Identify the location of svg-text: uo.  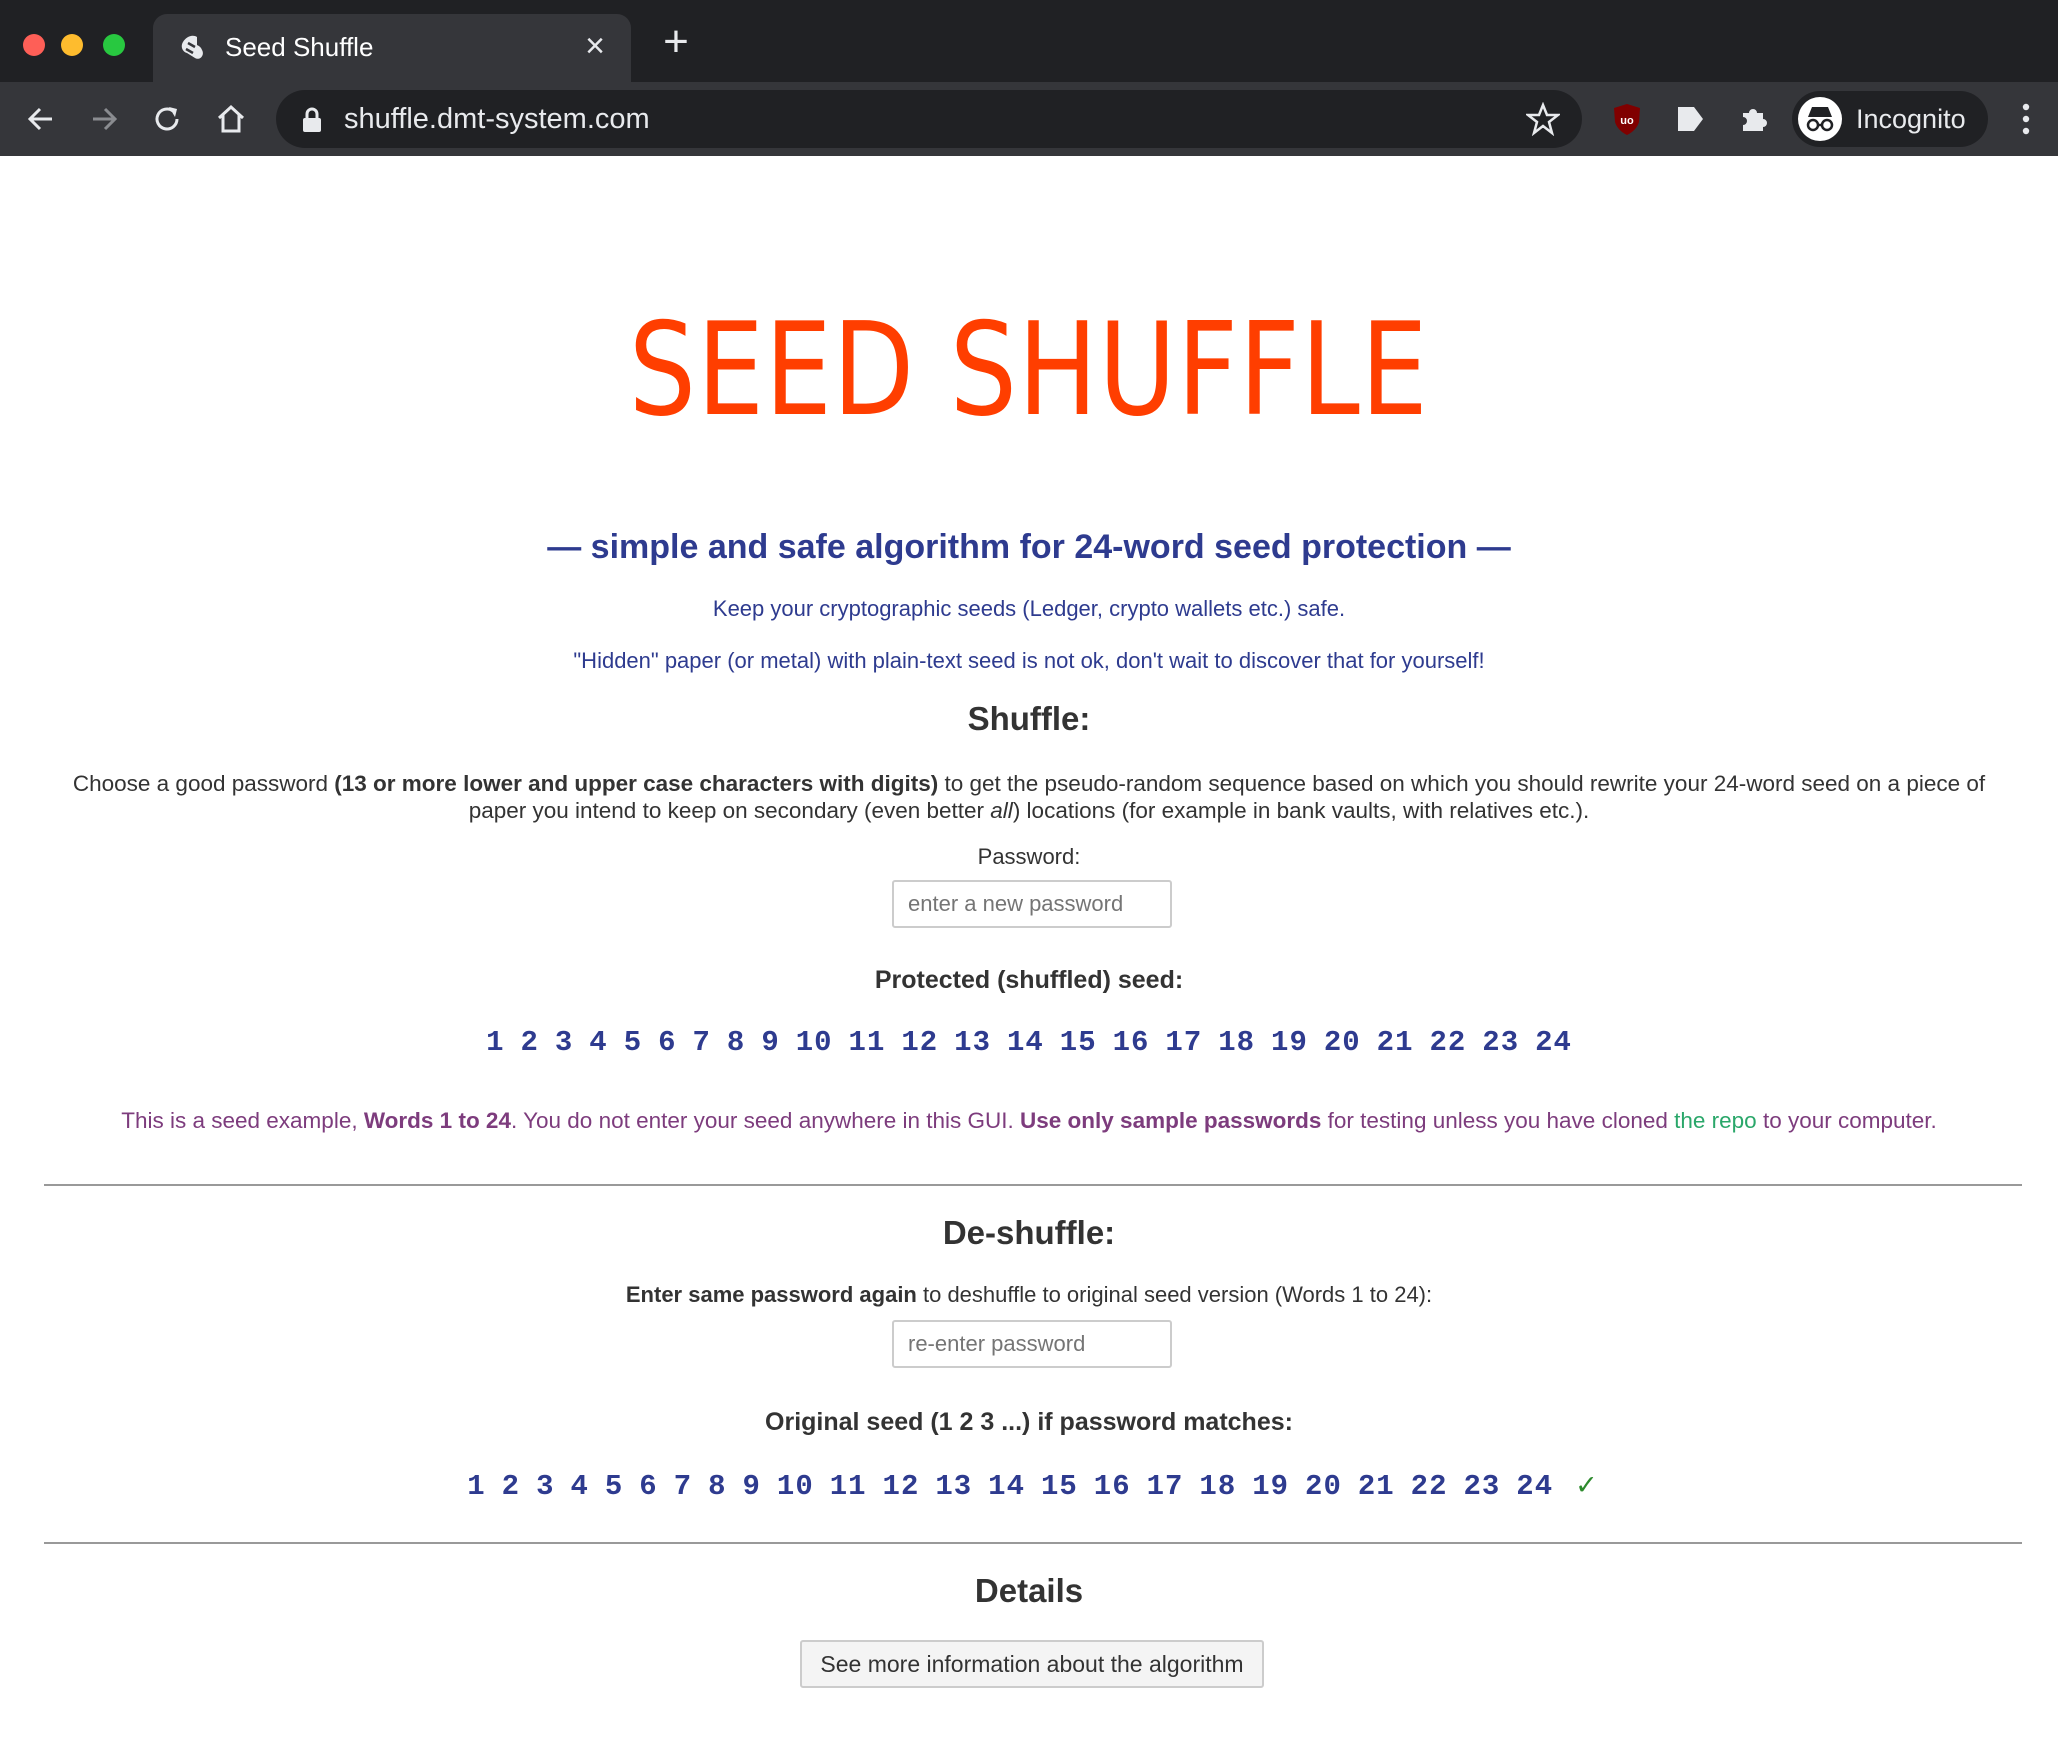
(1627, 121).